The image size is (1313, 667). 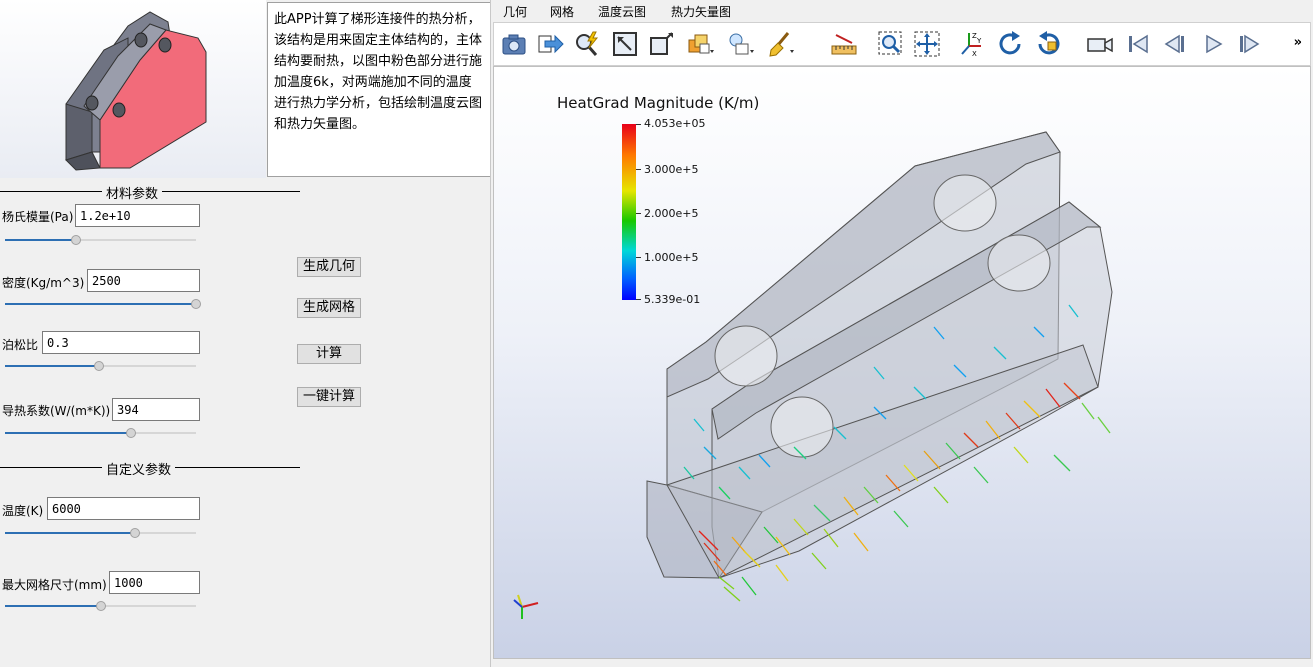 I want to click on density-slider, so click(x=103, y=304).